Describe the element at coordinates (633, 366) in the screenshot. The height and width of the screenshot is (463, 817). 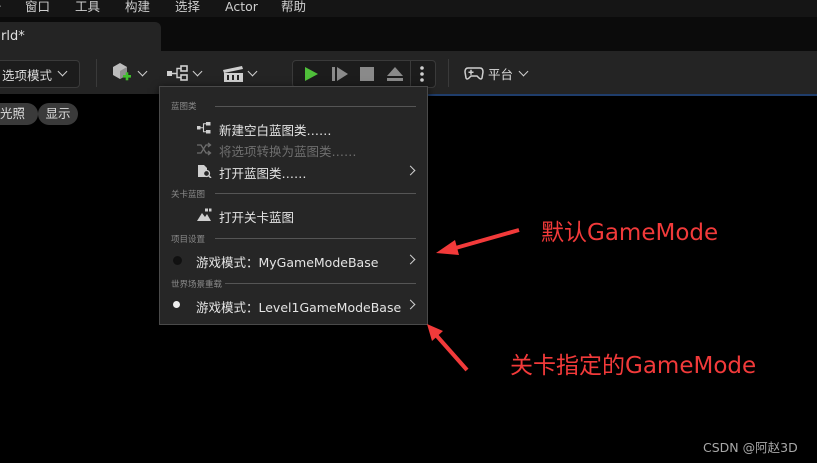
I see `annotation-level-game-mode: 关卡指定的GameMode` at that location.